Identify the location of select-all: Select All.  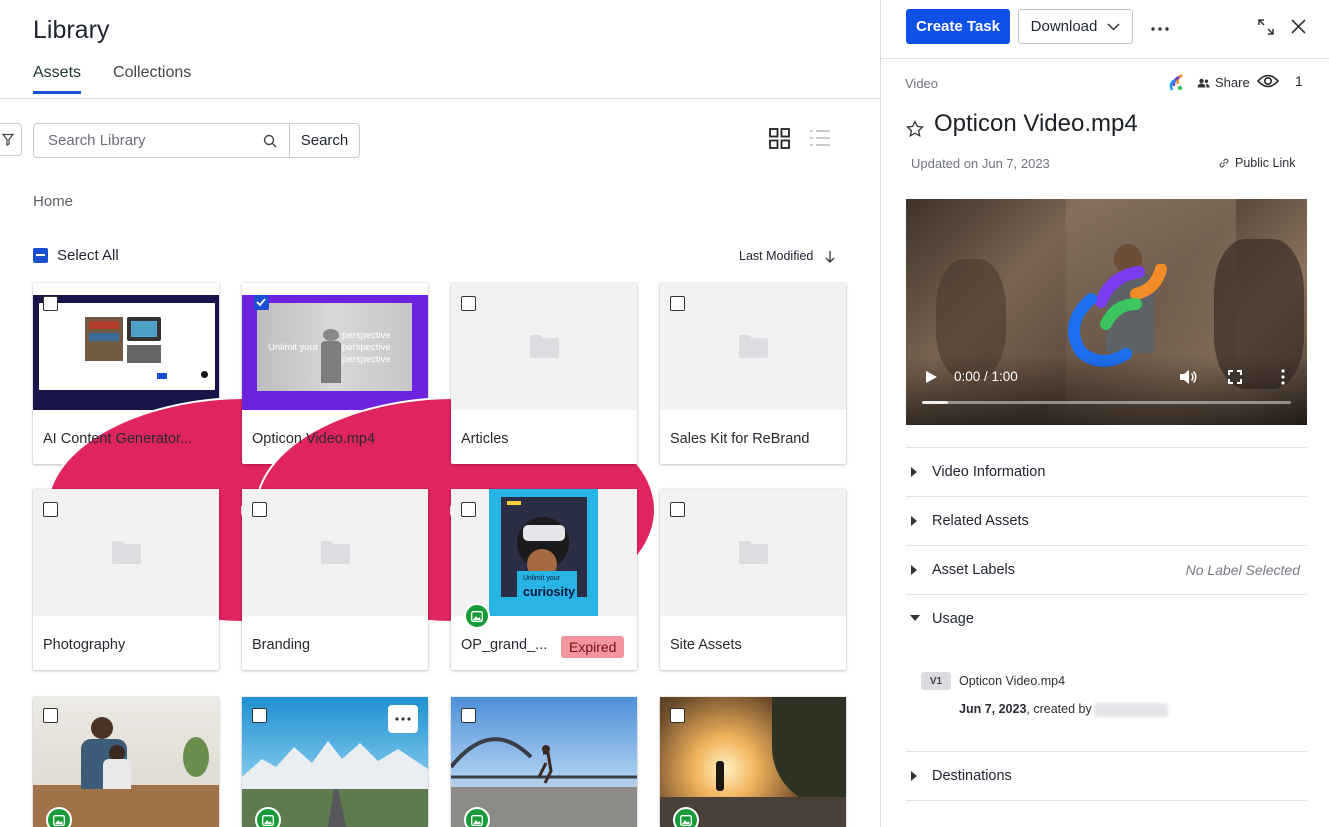
(76, 255).